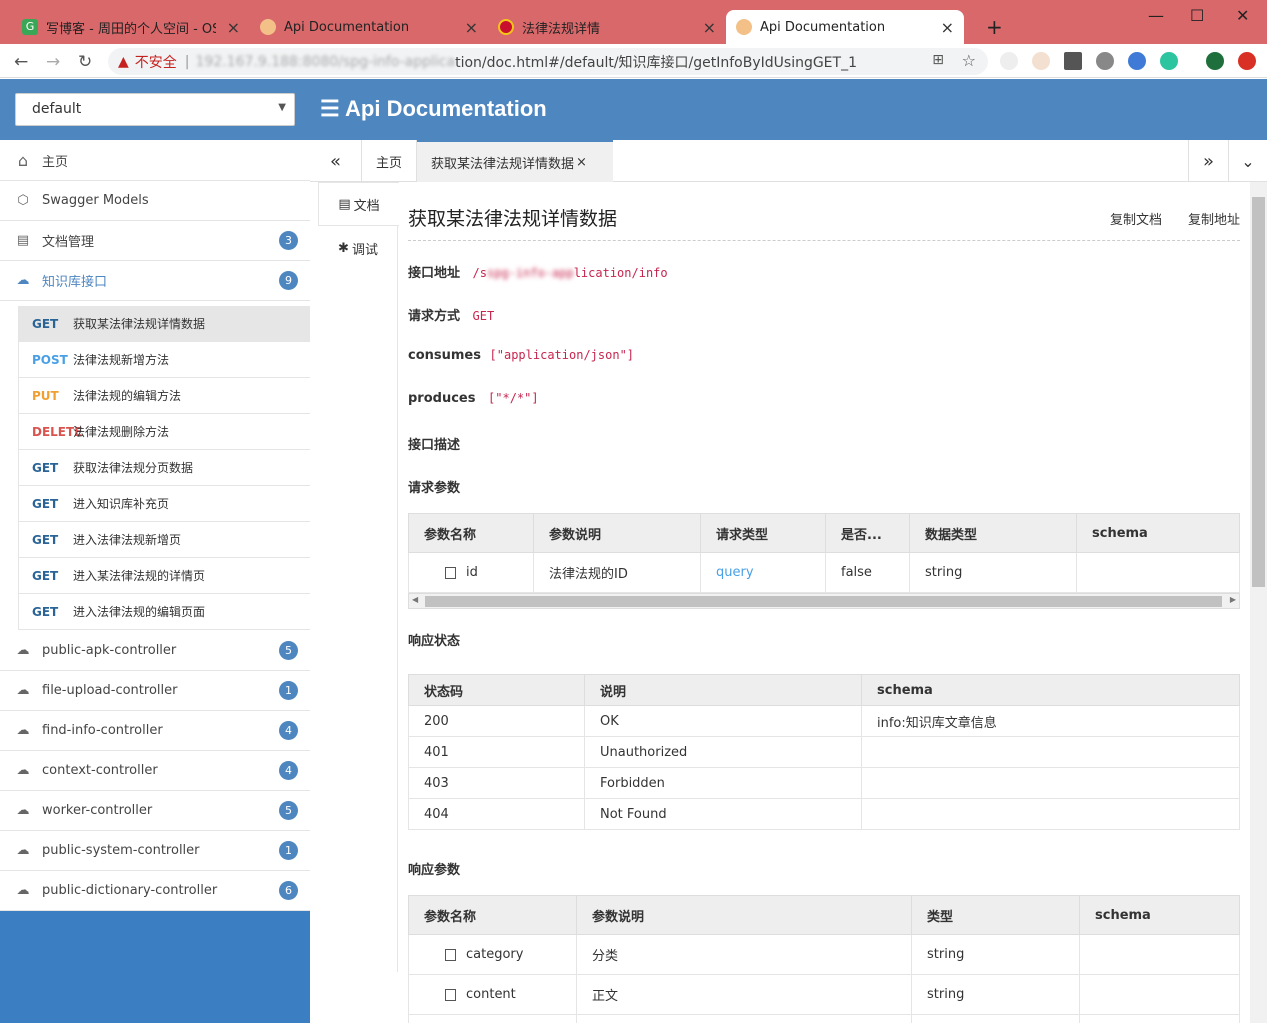 The width and height of the screenshot is (1267, 1023). I want to click on sidebar-item-controller: ☁ find-info-controller 4, so click(155, 731).